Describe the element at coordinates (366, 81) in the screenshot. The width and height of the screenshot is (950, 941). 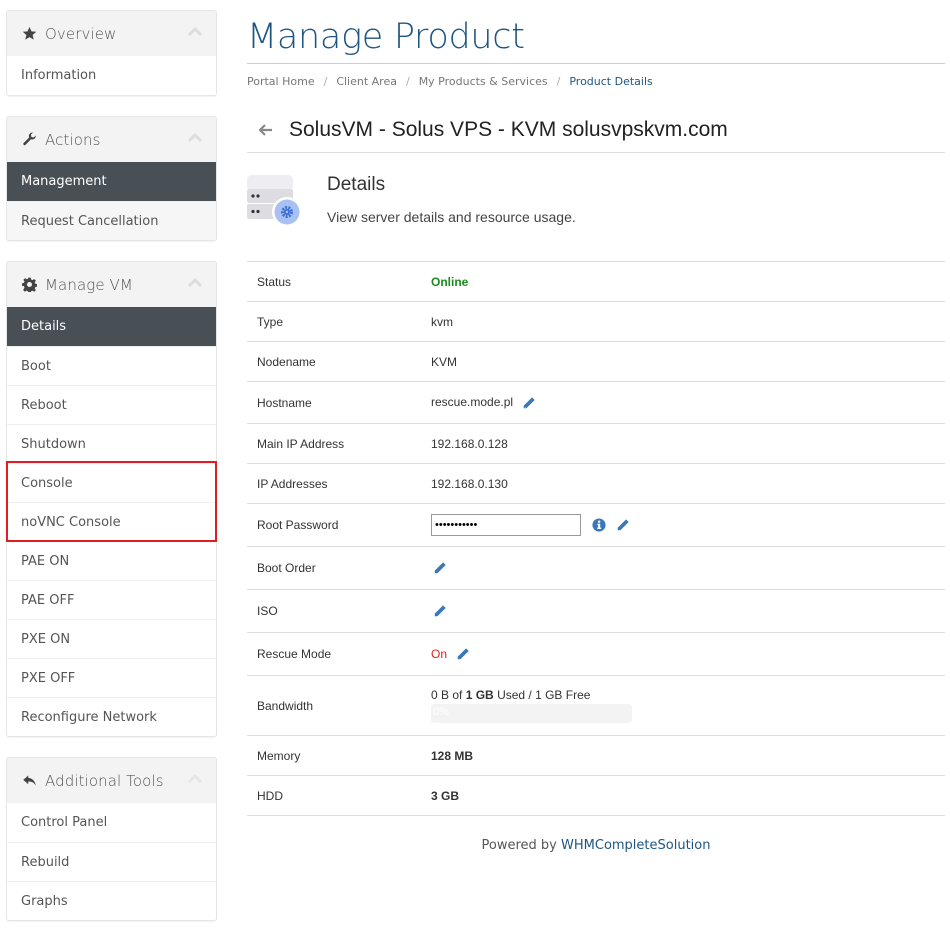
I see `breadcrumb-client-area: Client Area` at that location.